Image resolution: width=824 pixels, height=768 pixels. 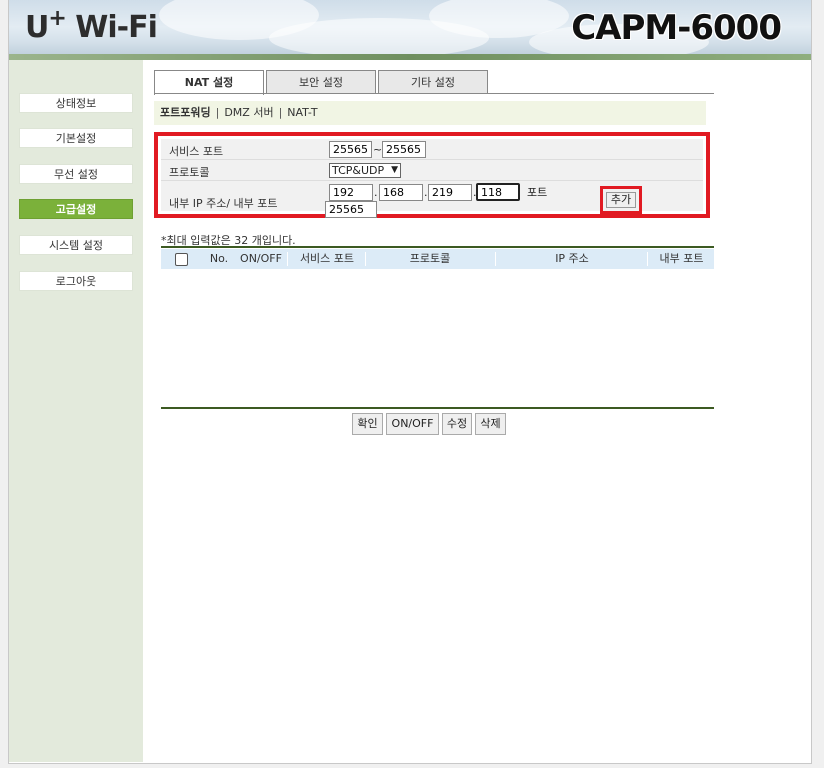 I want to click on ip-octet-3-input: 219, so click(x=450, y=192).